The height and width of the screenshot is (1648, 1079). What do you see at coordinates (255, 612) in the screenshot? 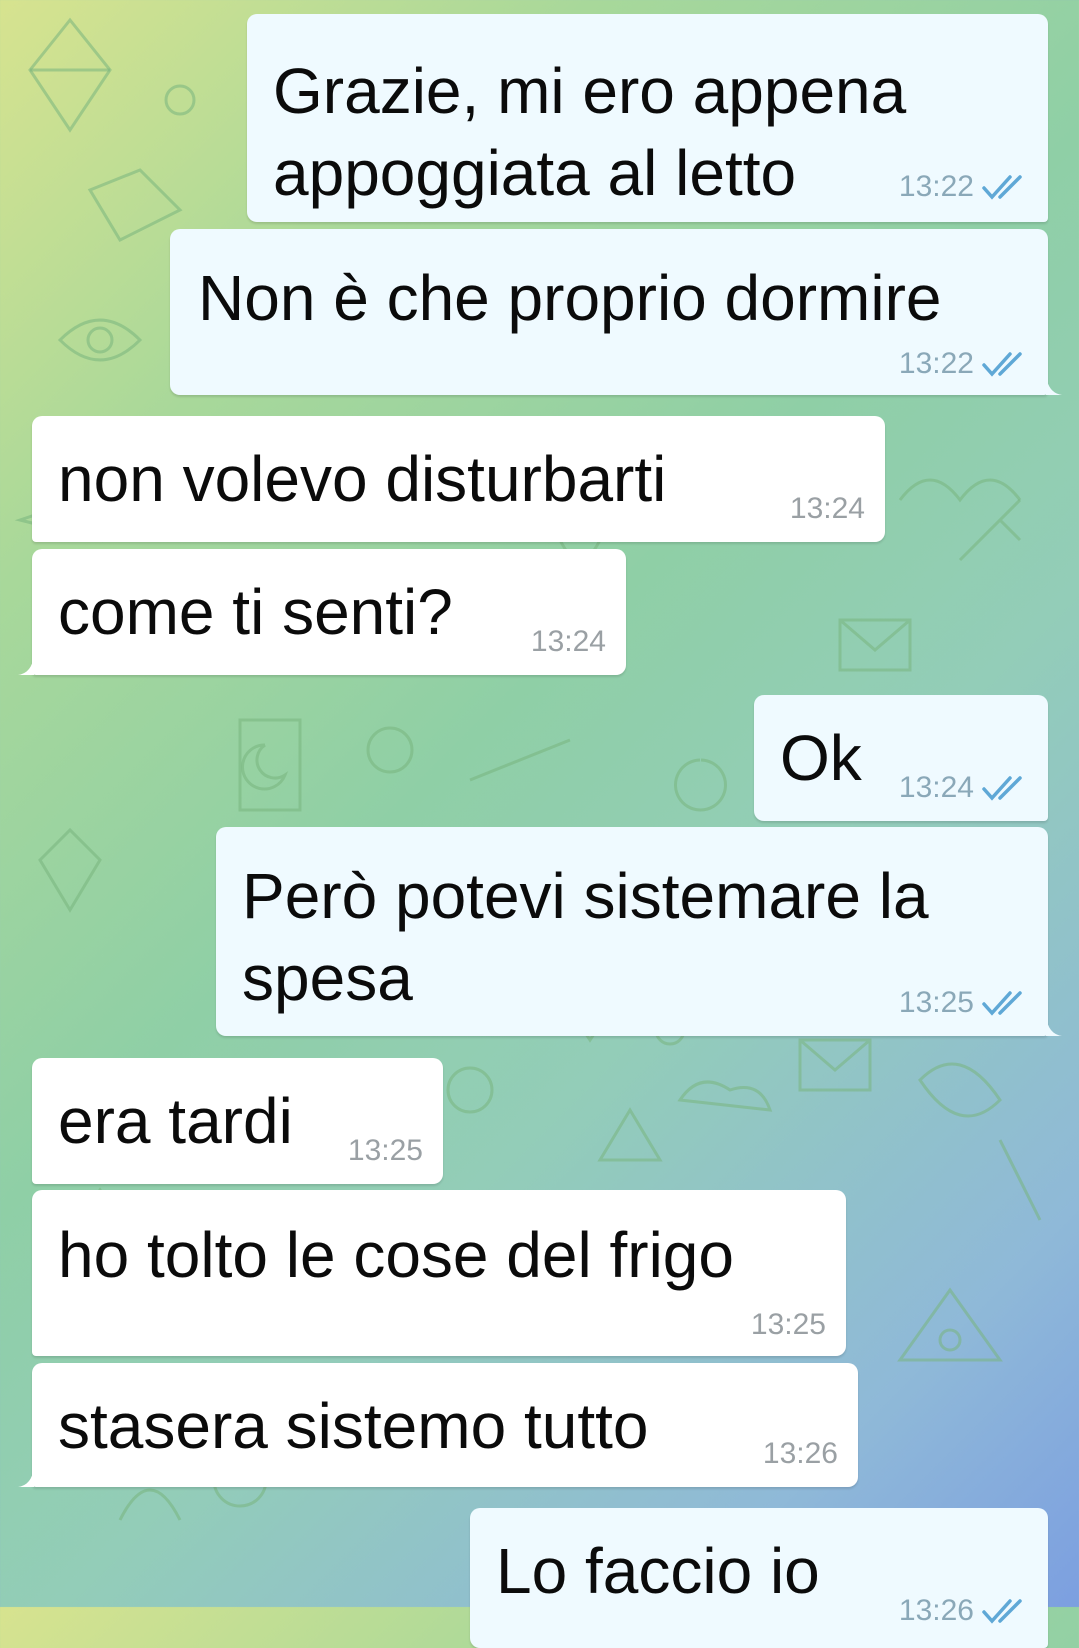
I see `message-text: come ti senti?` at bounding box center [255, 612].